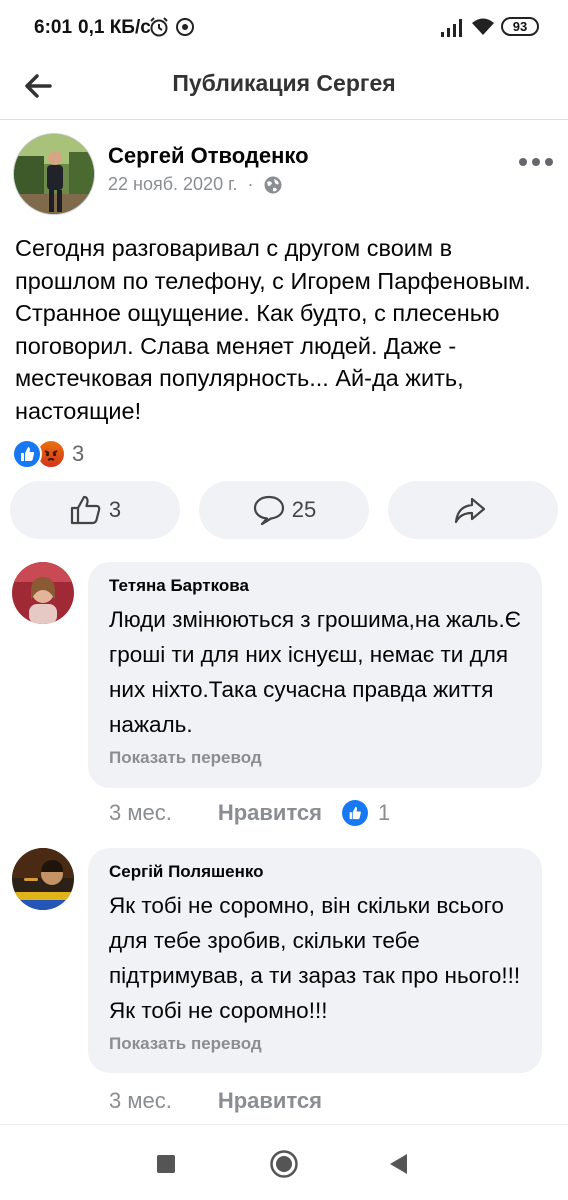 This screenshot has height=1200, width=568. What do you see at coordinates (284, 83) in the screenshot?
I see `page-title: Публикация Сергея` at bounding box center [284, 83].